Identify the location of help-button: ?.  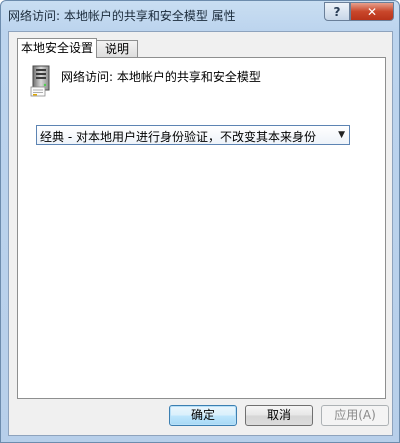
(337, 11).